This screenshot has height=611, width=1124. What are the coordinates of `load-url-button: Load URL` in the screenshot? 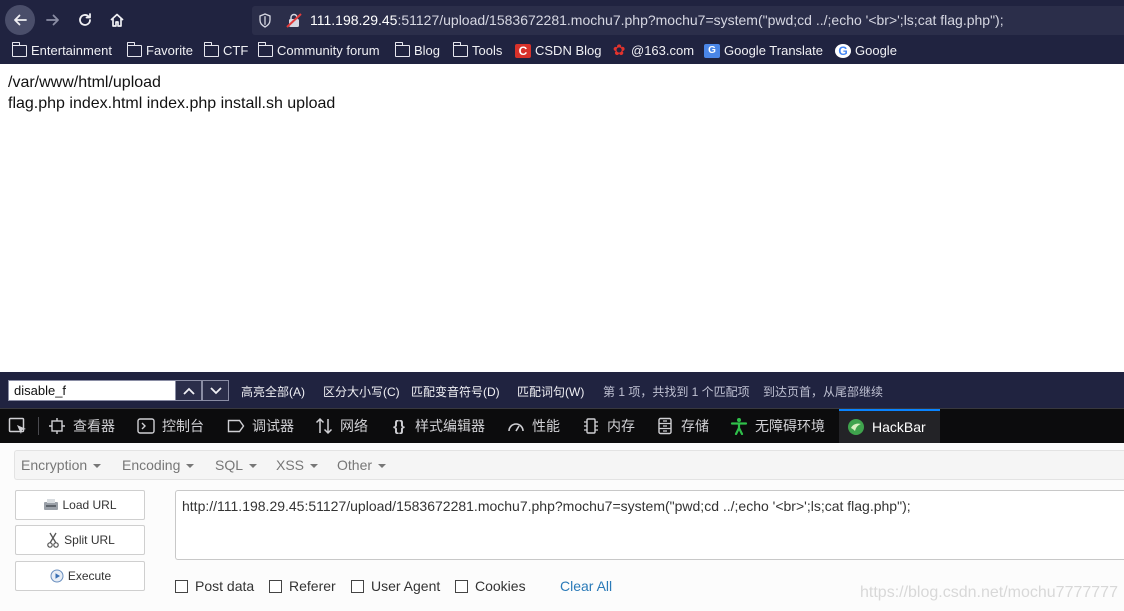 It's located at (80, 505).